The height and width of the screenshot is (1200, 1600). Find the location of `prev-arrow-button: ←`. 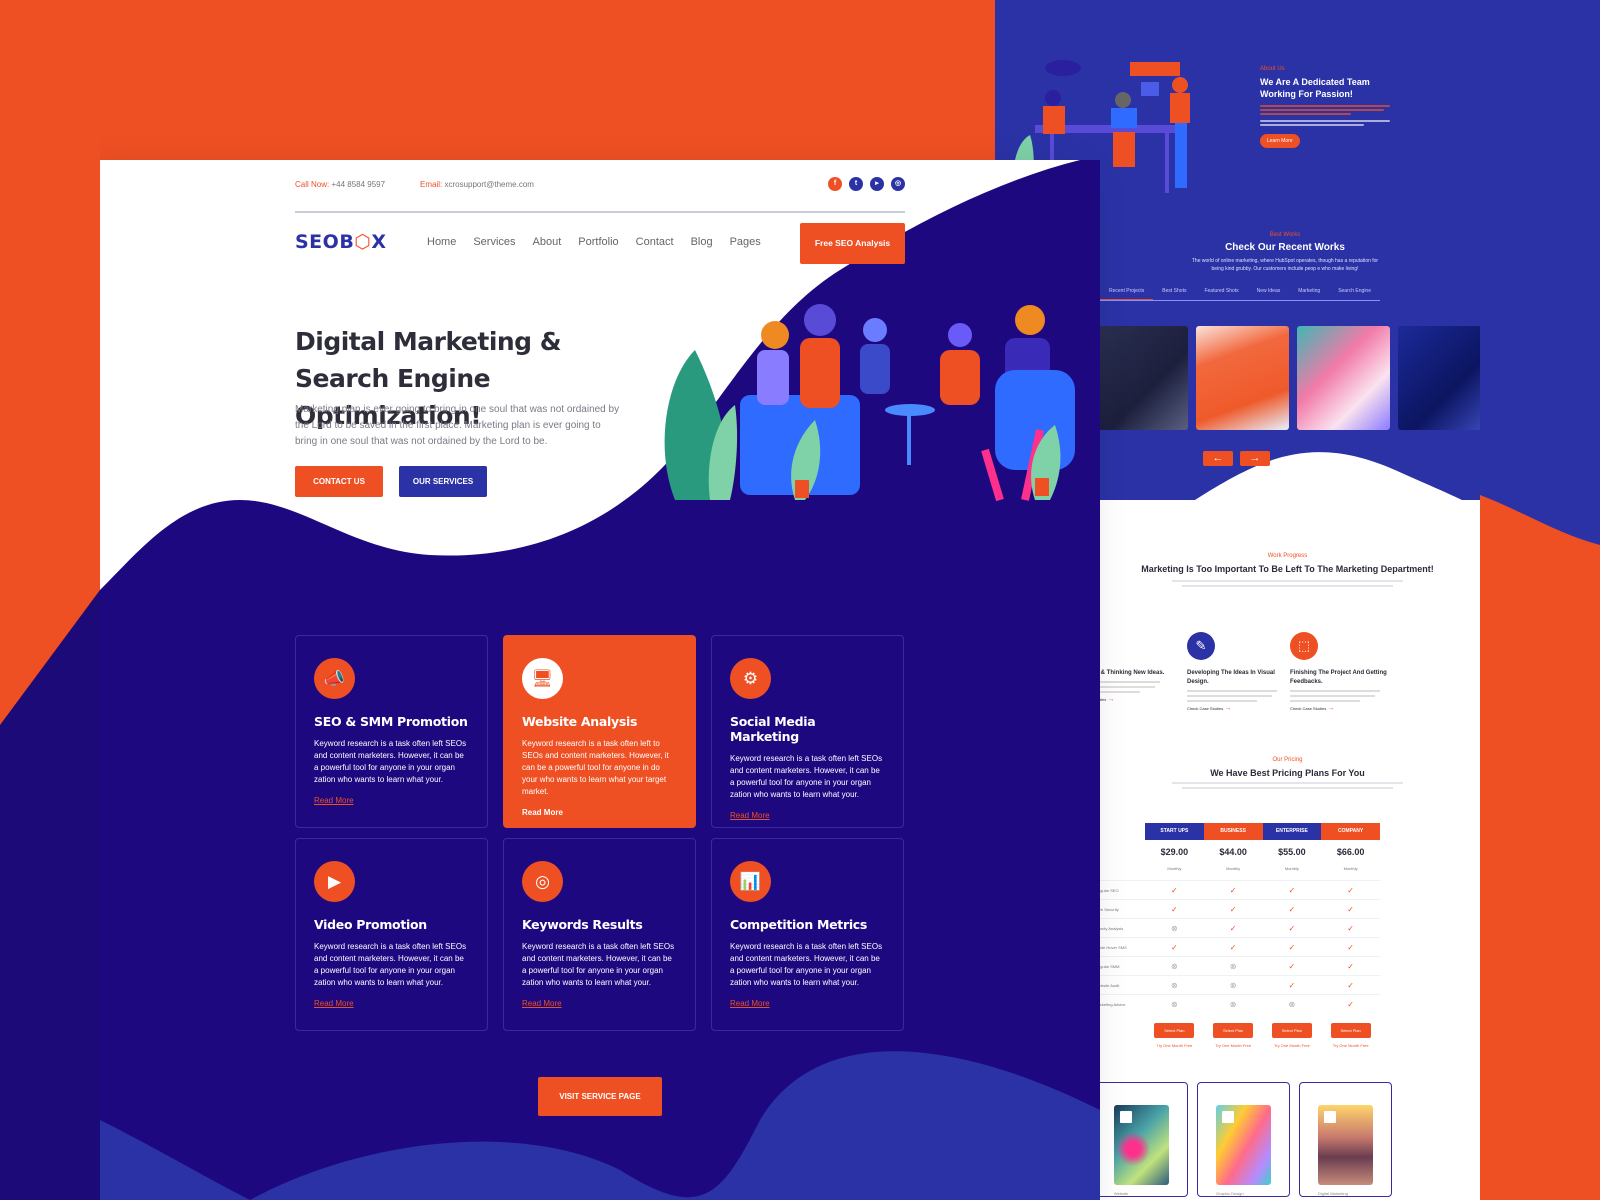

prev-arrow-button: ← is located at coordinates (1218, 458).